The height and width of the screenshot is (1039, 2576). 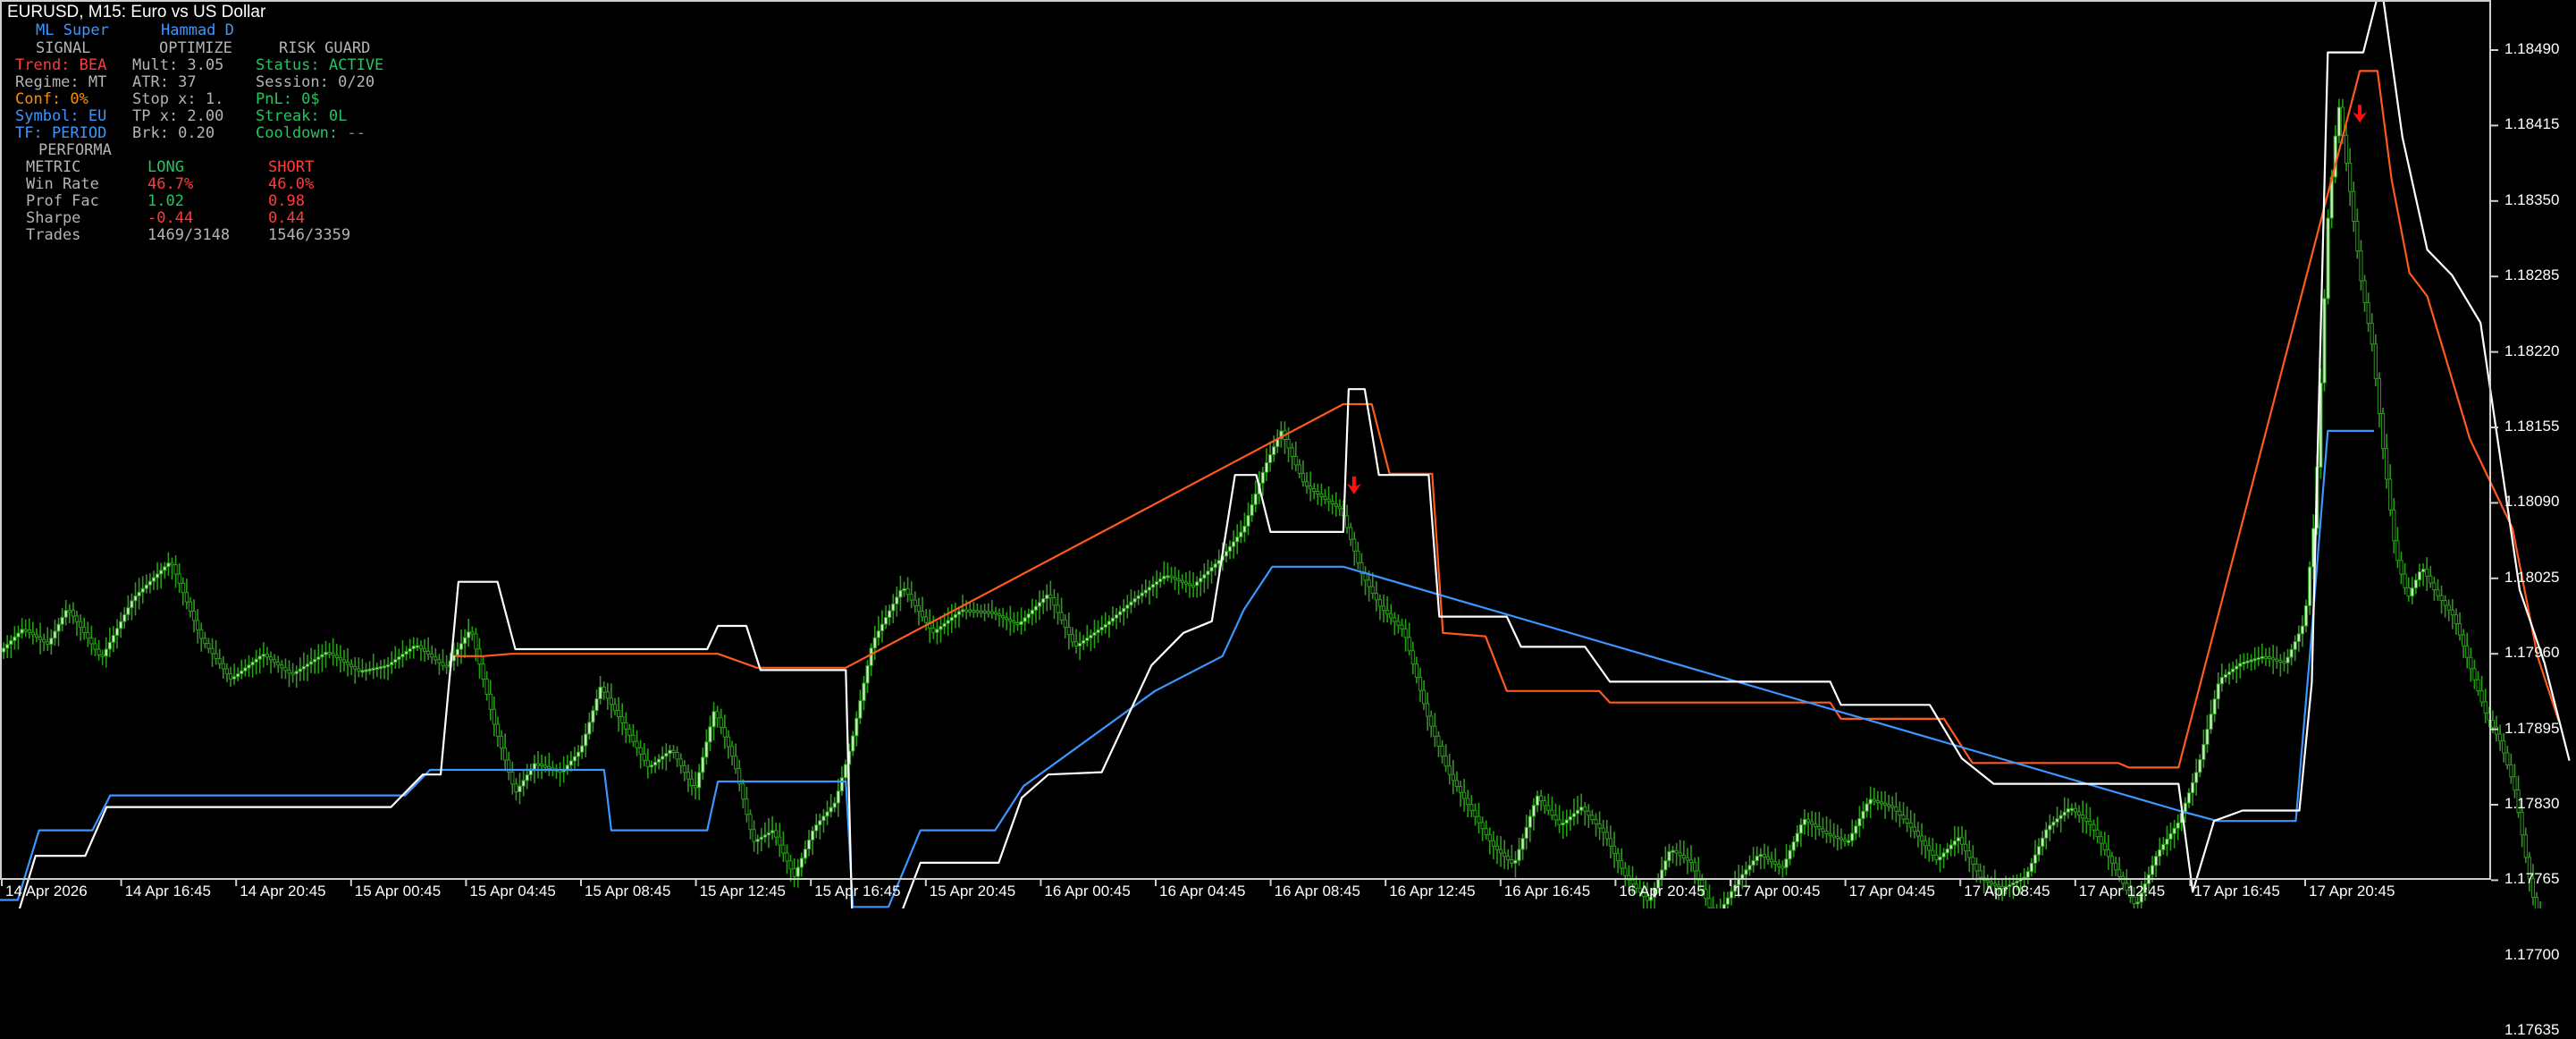 I want to click on risk-streak: Streak: 0L, so click(x=302, y=116).